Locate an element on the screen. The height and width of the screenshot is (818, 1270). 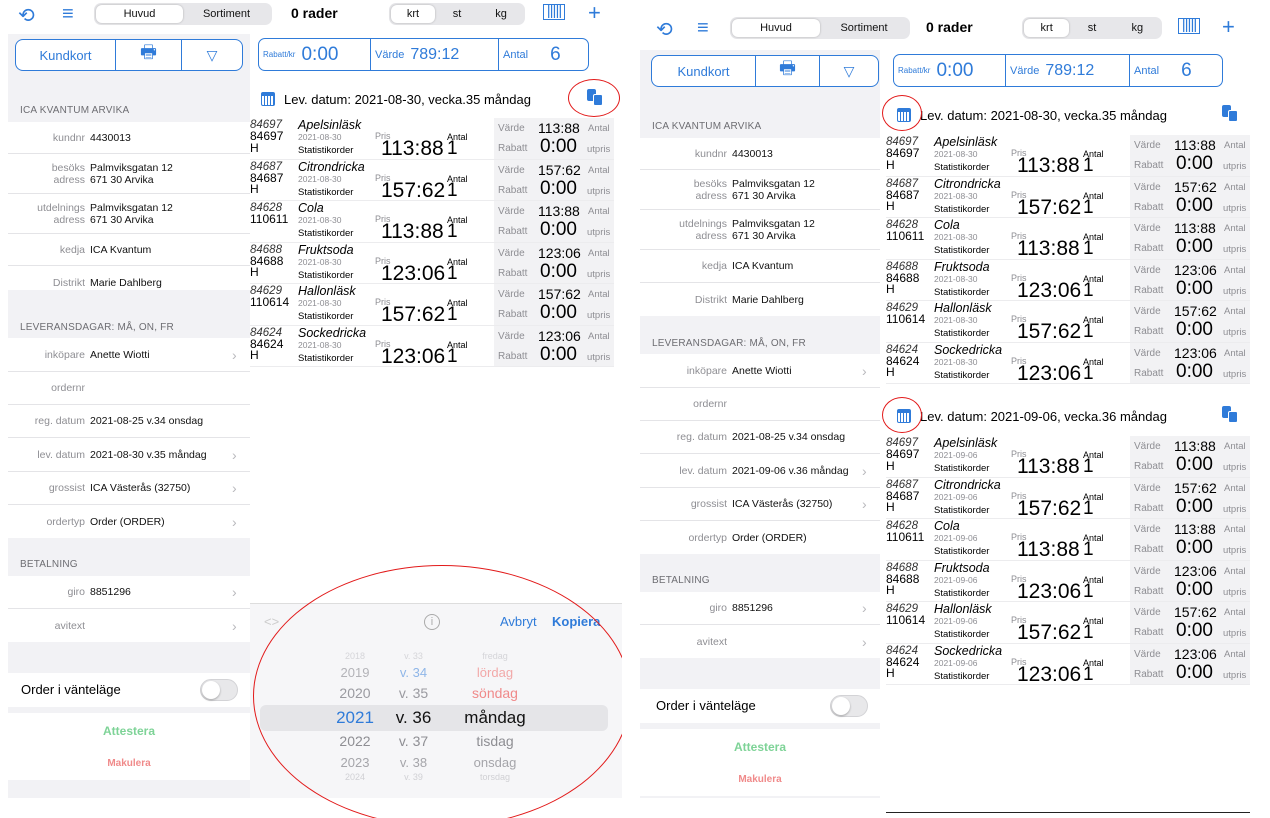
item-ean-number: 110614 is located at coordinates (906, 319).